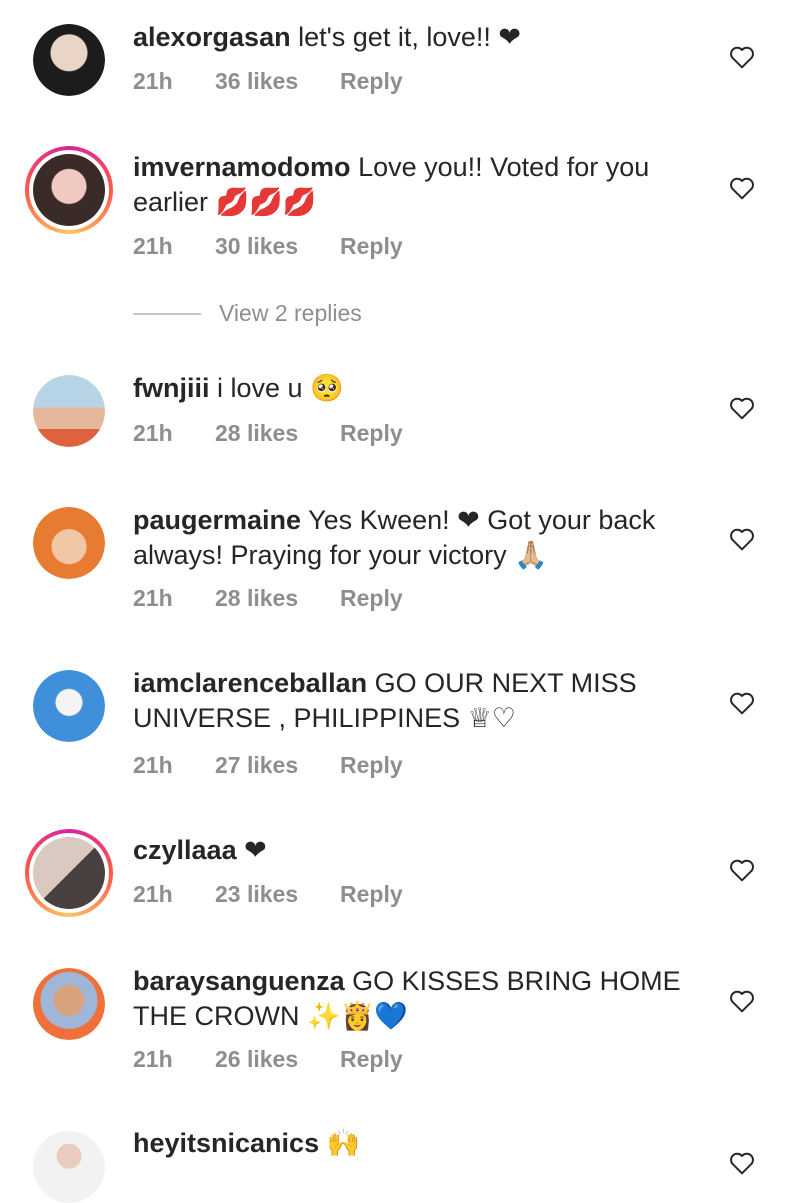 This screenshot has width=800, height=1203. Describe the element at coordinates (409, 37) in the screenshot. I see `comment-body: let's get it, love!! ❤` at that location.